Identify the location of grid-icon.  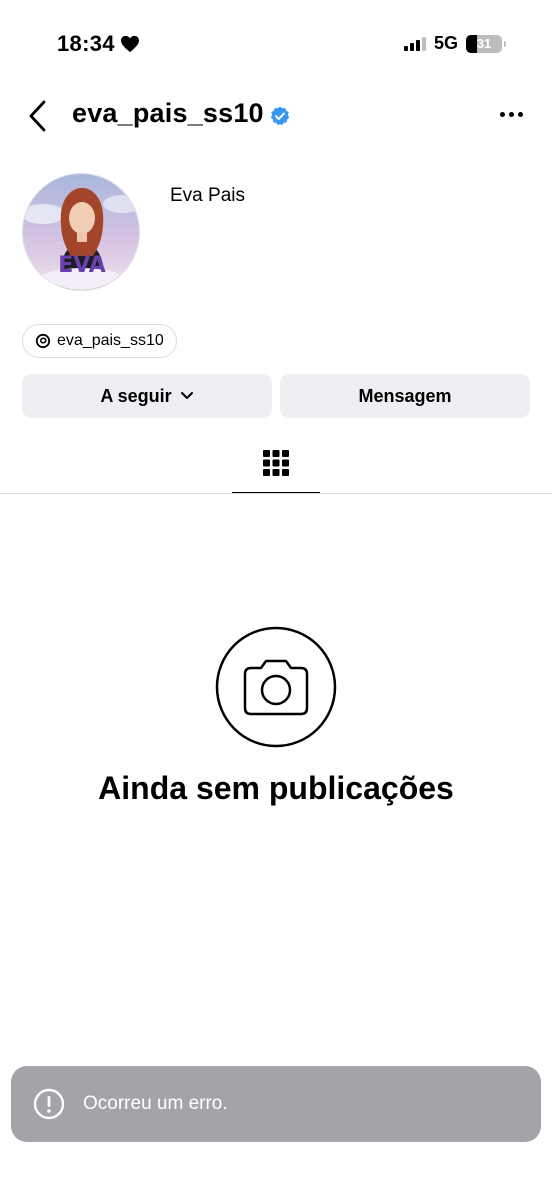
(276, 463).